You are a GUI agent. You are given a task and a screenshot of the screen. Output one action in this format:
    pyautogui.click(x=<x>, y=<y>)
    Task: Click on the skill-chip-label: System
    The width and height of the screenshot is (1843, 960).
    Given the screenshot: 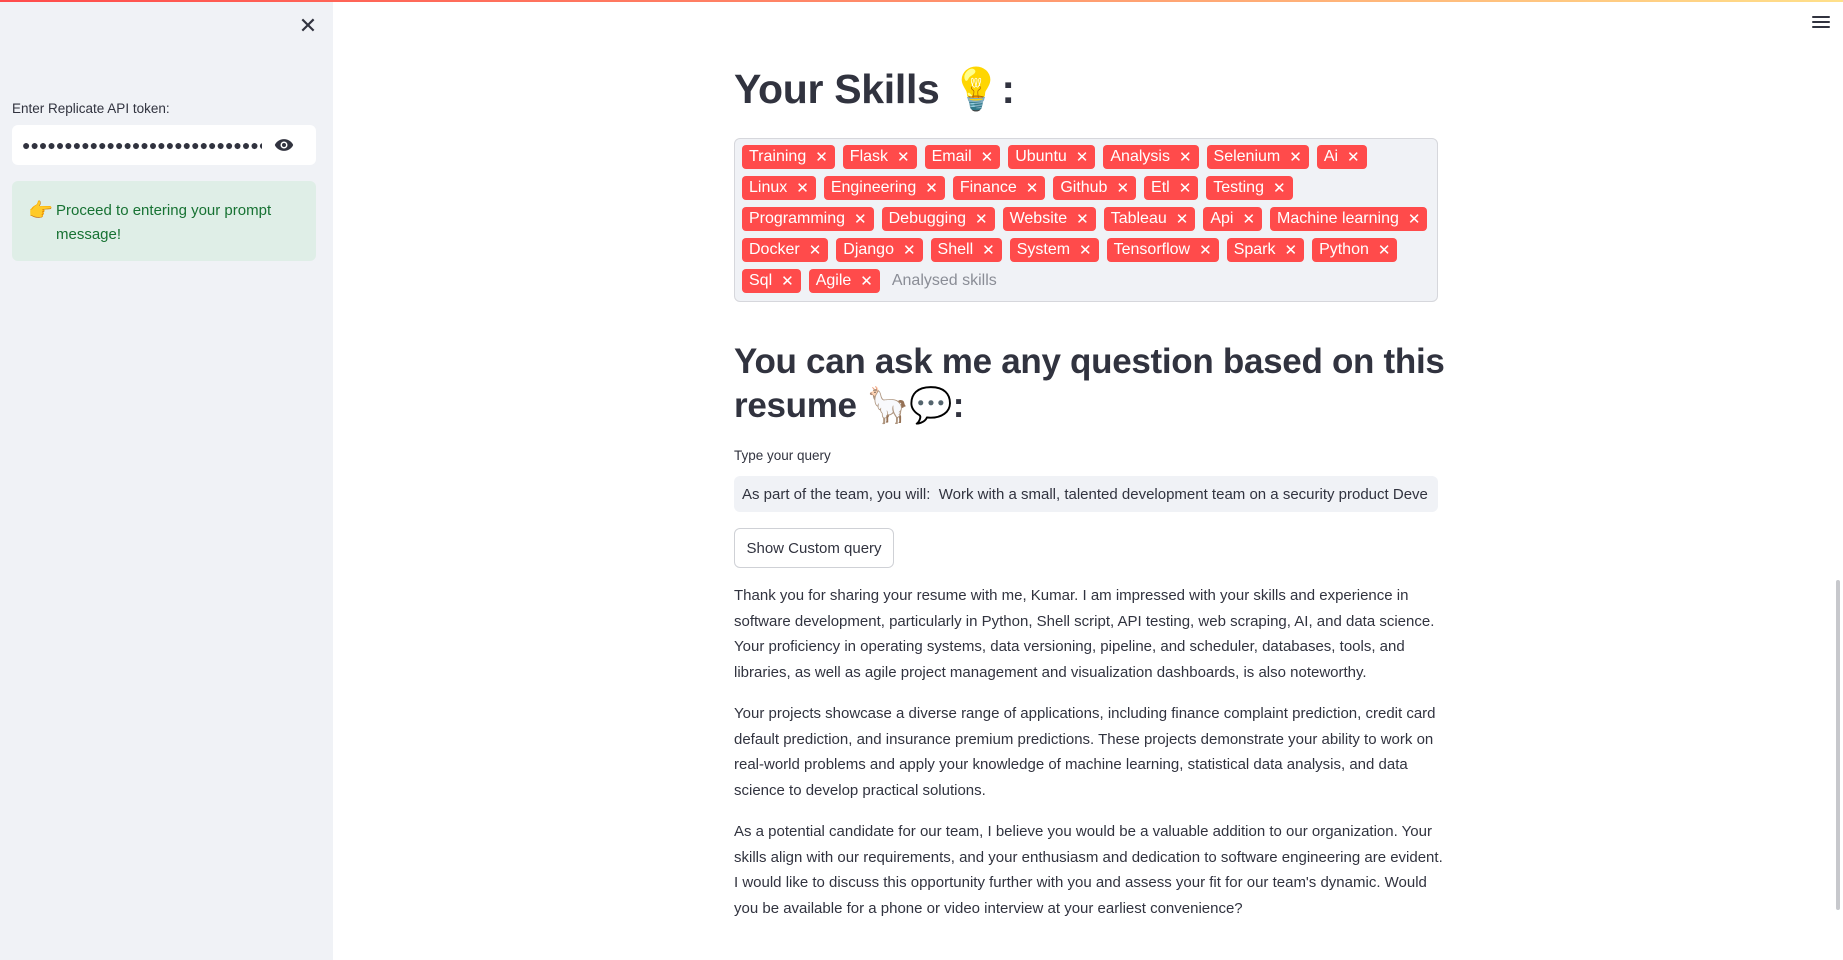 What is the action you would take?
    pyautogui.click(x=1043, y=249)
    